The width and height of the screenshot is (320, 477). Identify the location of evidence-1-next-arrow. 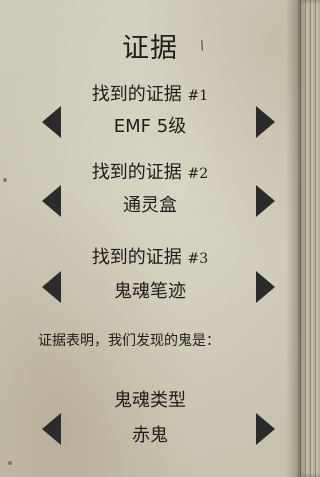
(265, 122).